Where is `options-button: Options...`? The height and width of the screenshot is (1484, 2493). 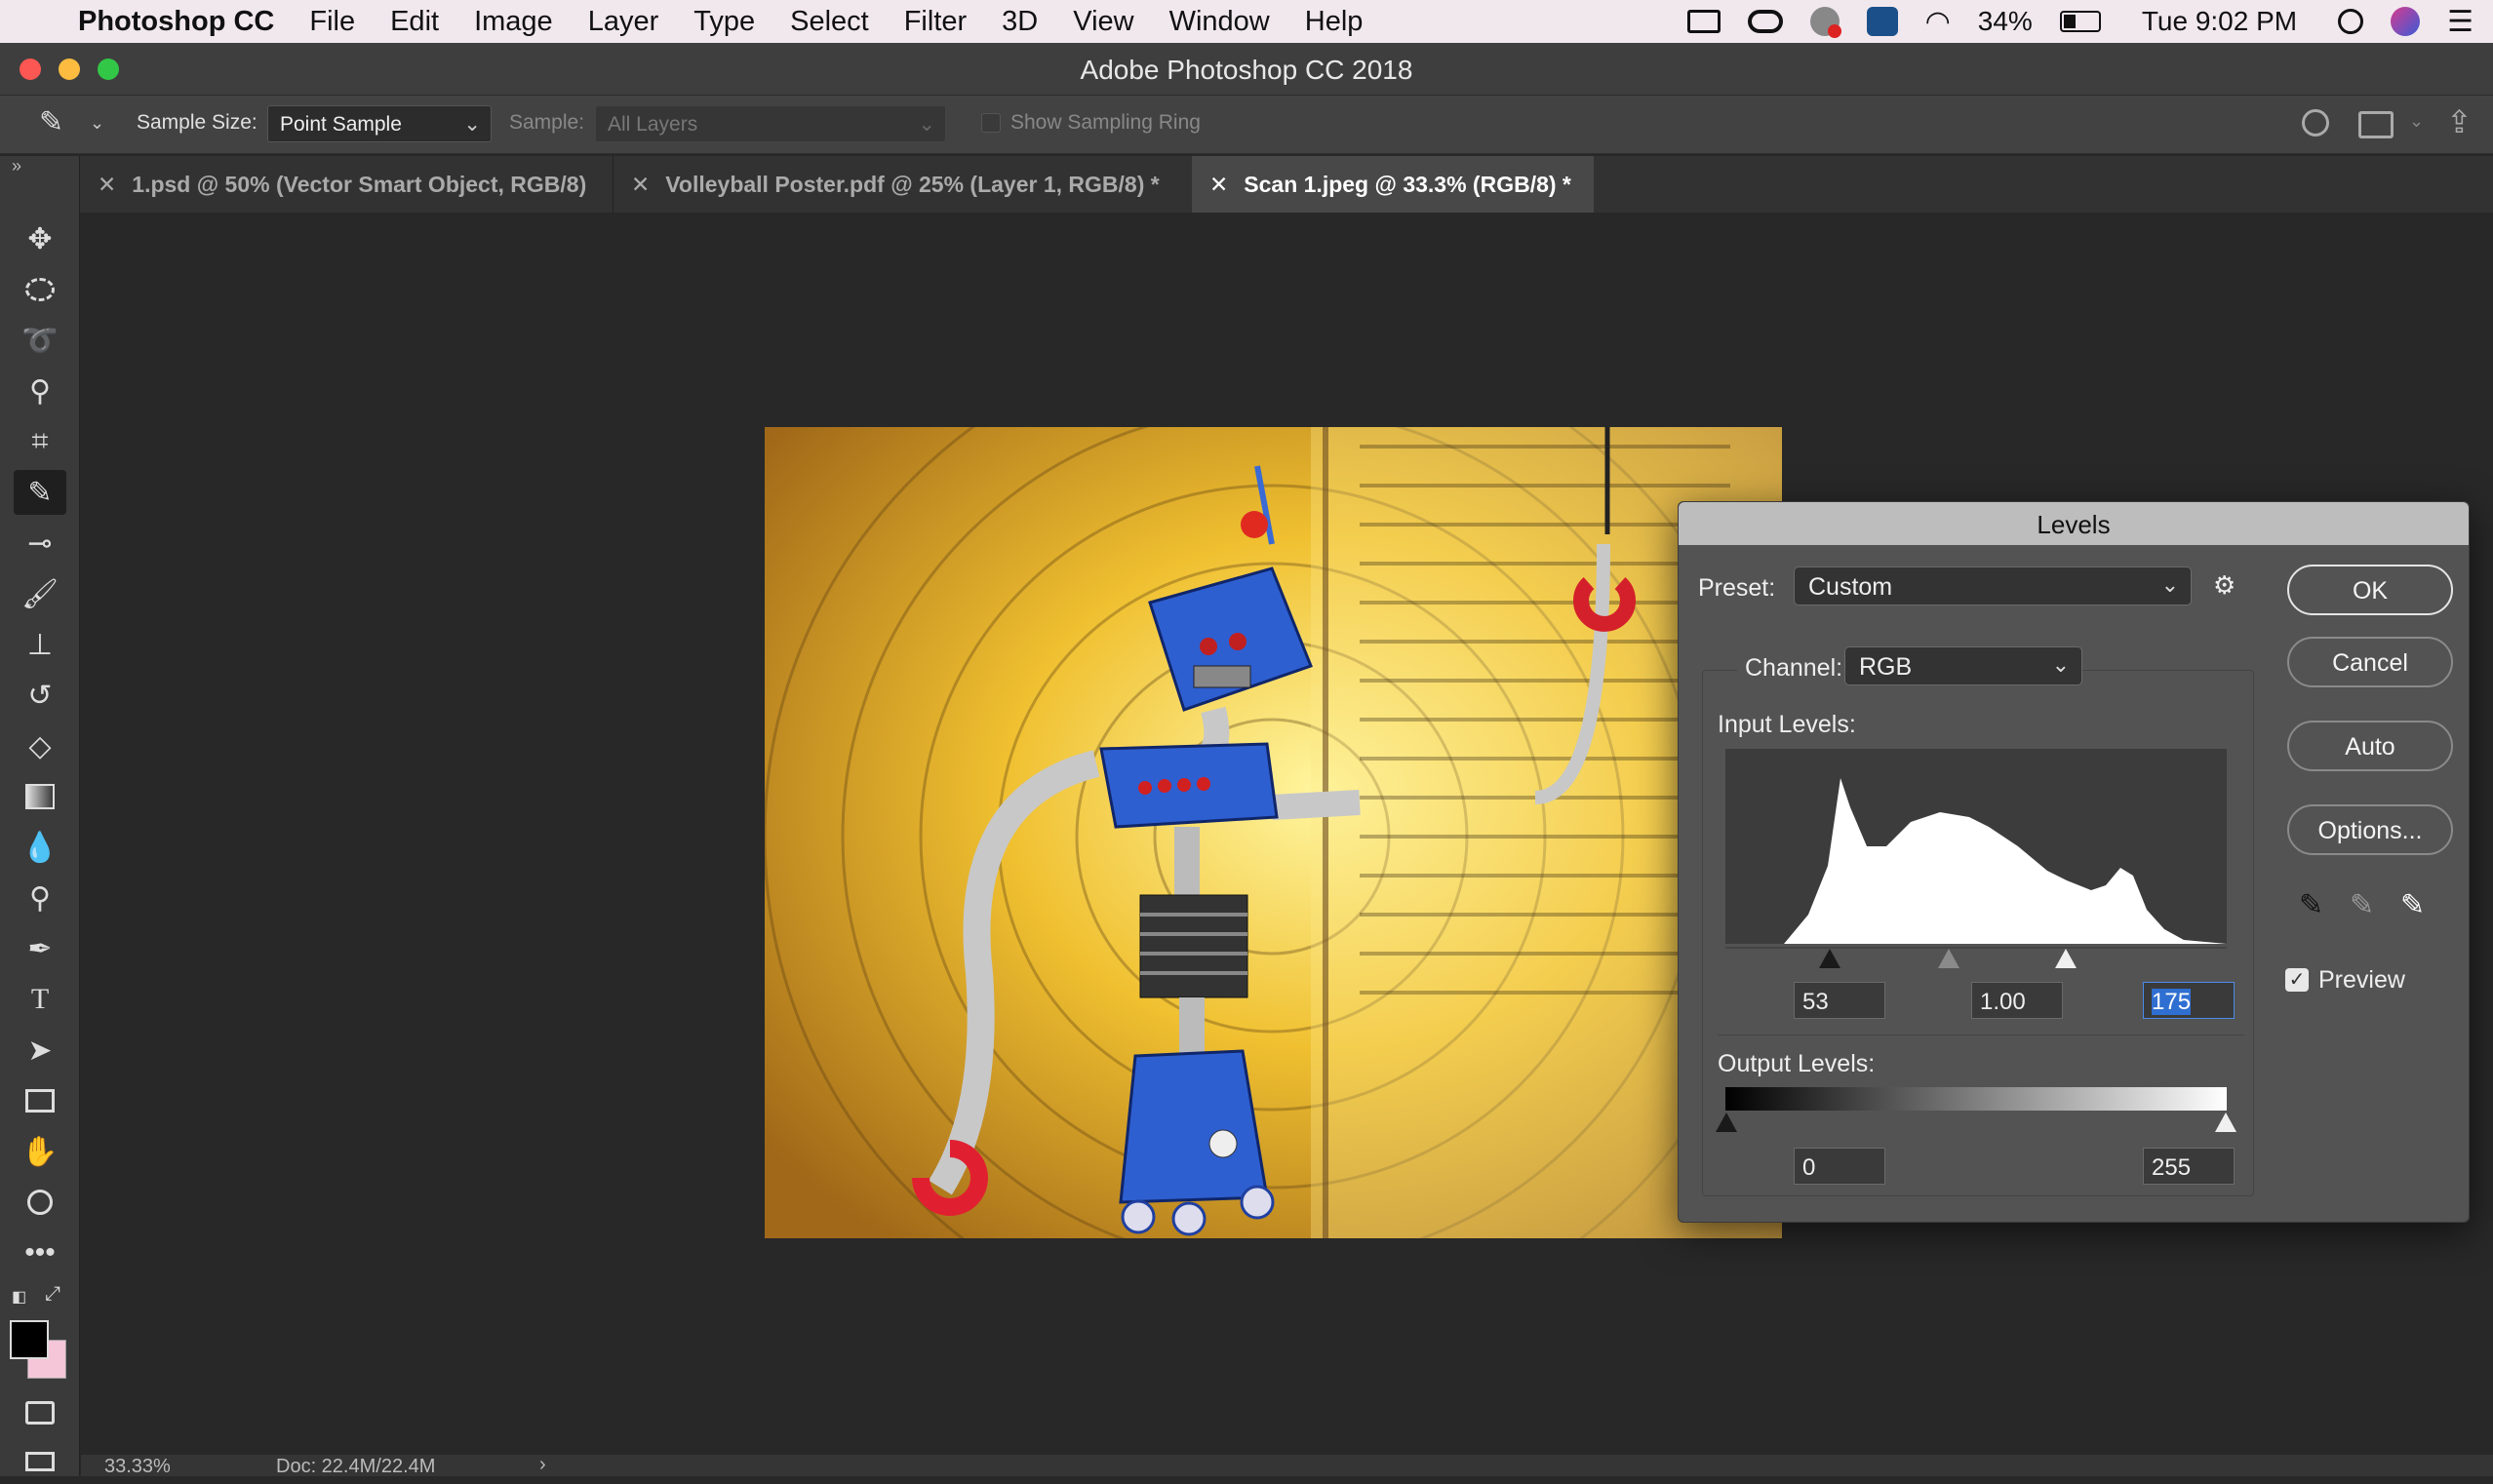 options-button: Options... is located at coordinates (2370, 829).